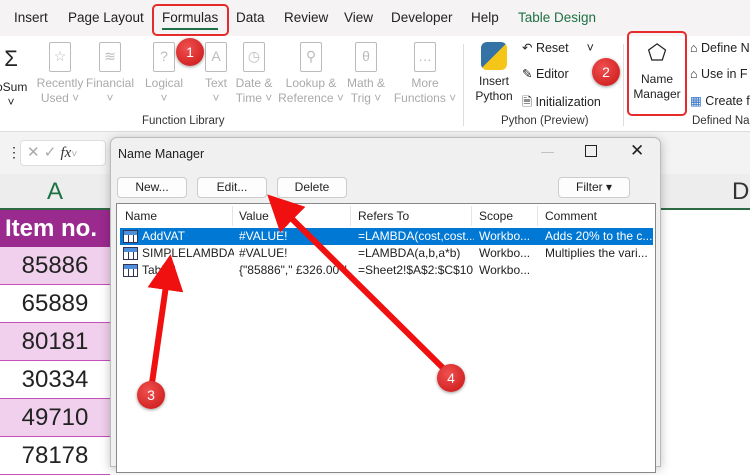 This screenshot has height=475, width=750. Describe the element at coordinates (165, 319) in the screenshot. I see `arrow-to-addvat` at that location.